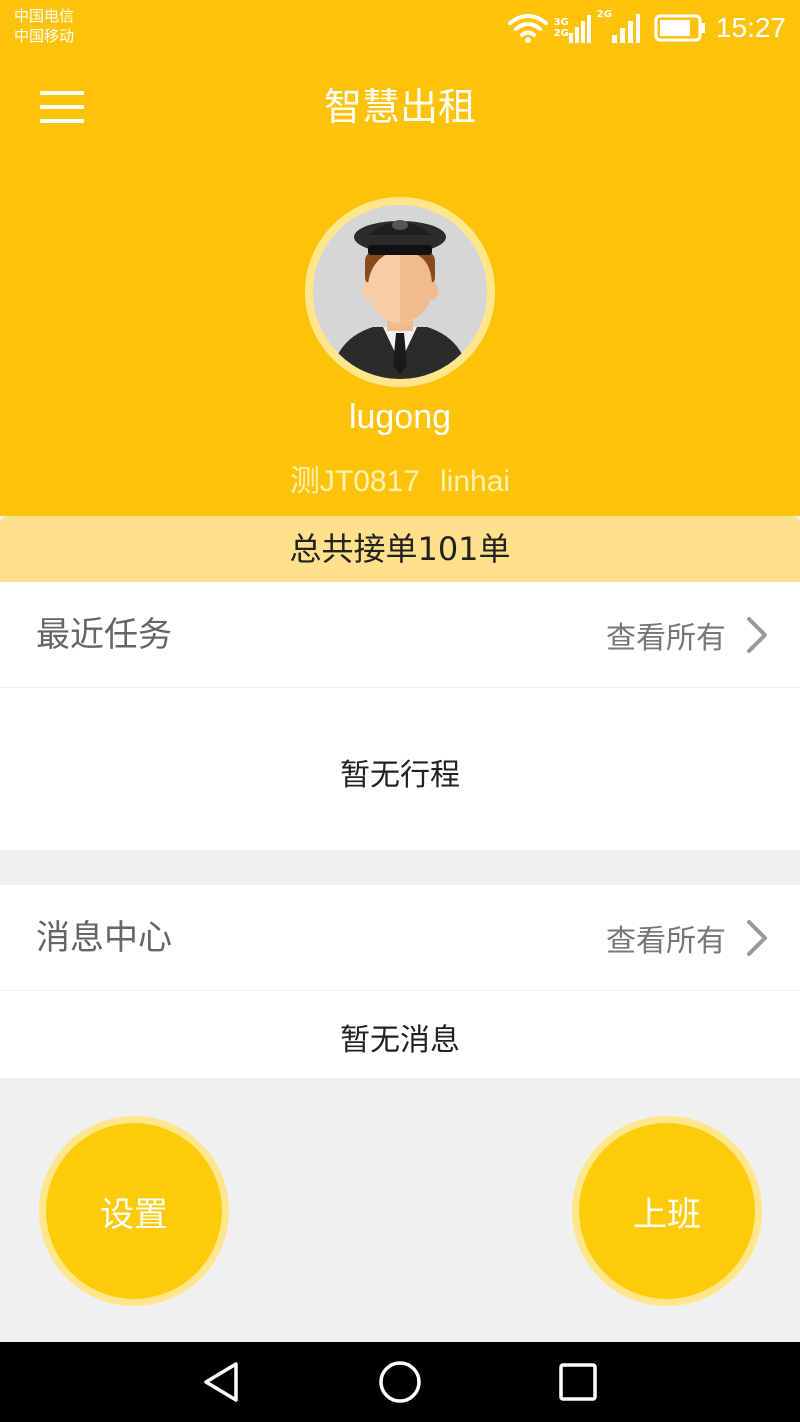  What do you see at coordinates (475, 481) in the screenshot?
I see `company-name: linhai` at bounding box center [475, 481].